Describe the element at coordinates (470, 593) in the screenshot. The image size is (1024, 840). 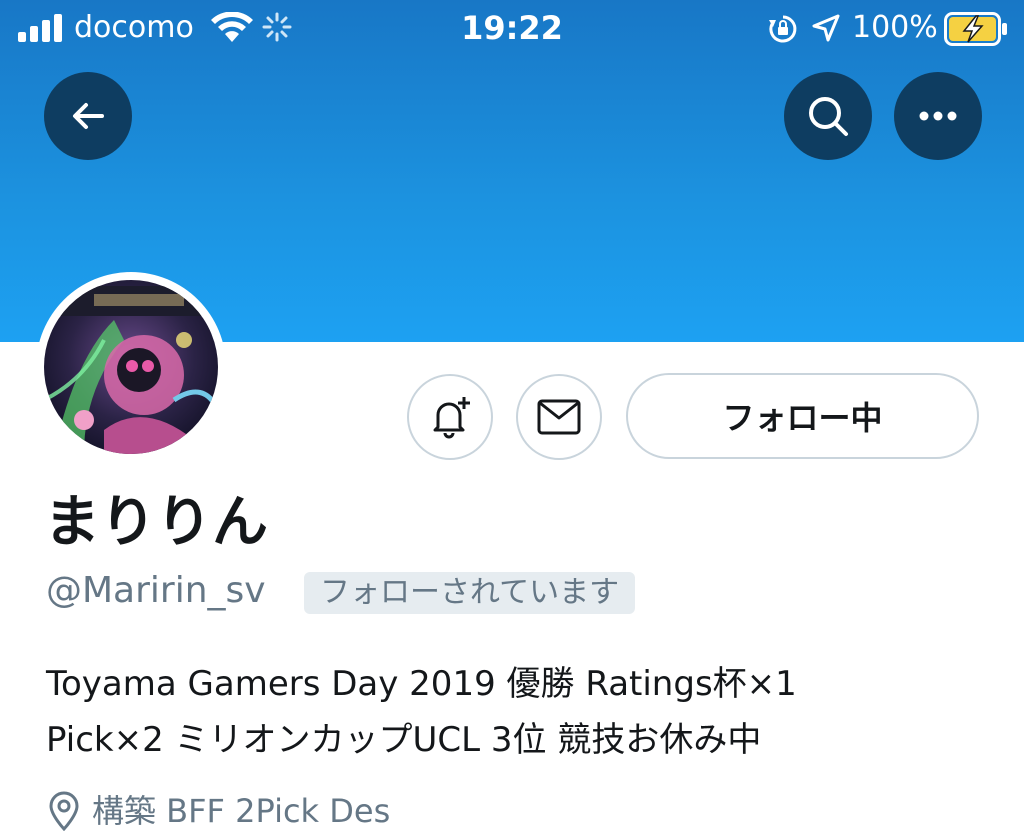
I see `follows-you-badge: フォローされています` at that location.